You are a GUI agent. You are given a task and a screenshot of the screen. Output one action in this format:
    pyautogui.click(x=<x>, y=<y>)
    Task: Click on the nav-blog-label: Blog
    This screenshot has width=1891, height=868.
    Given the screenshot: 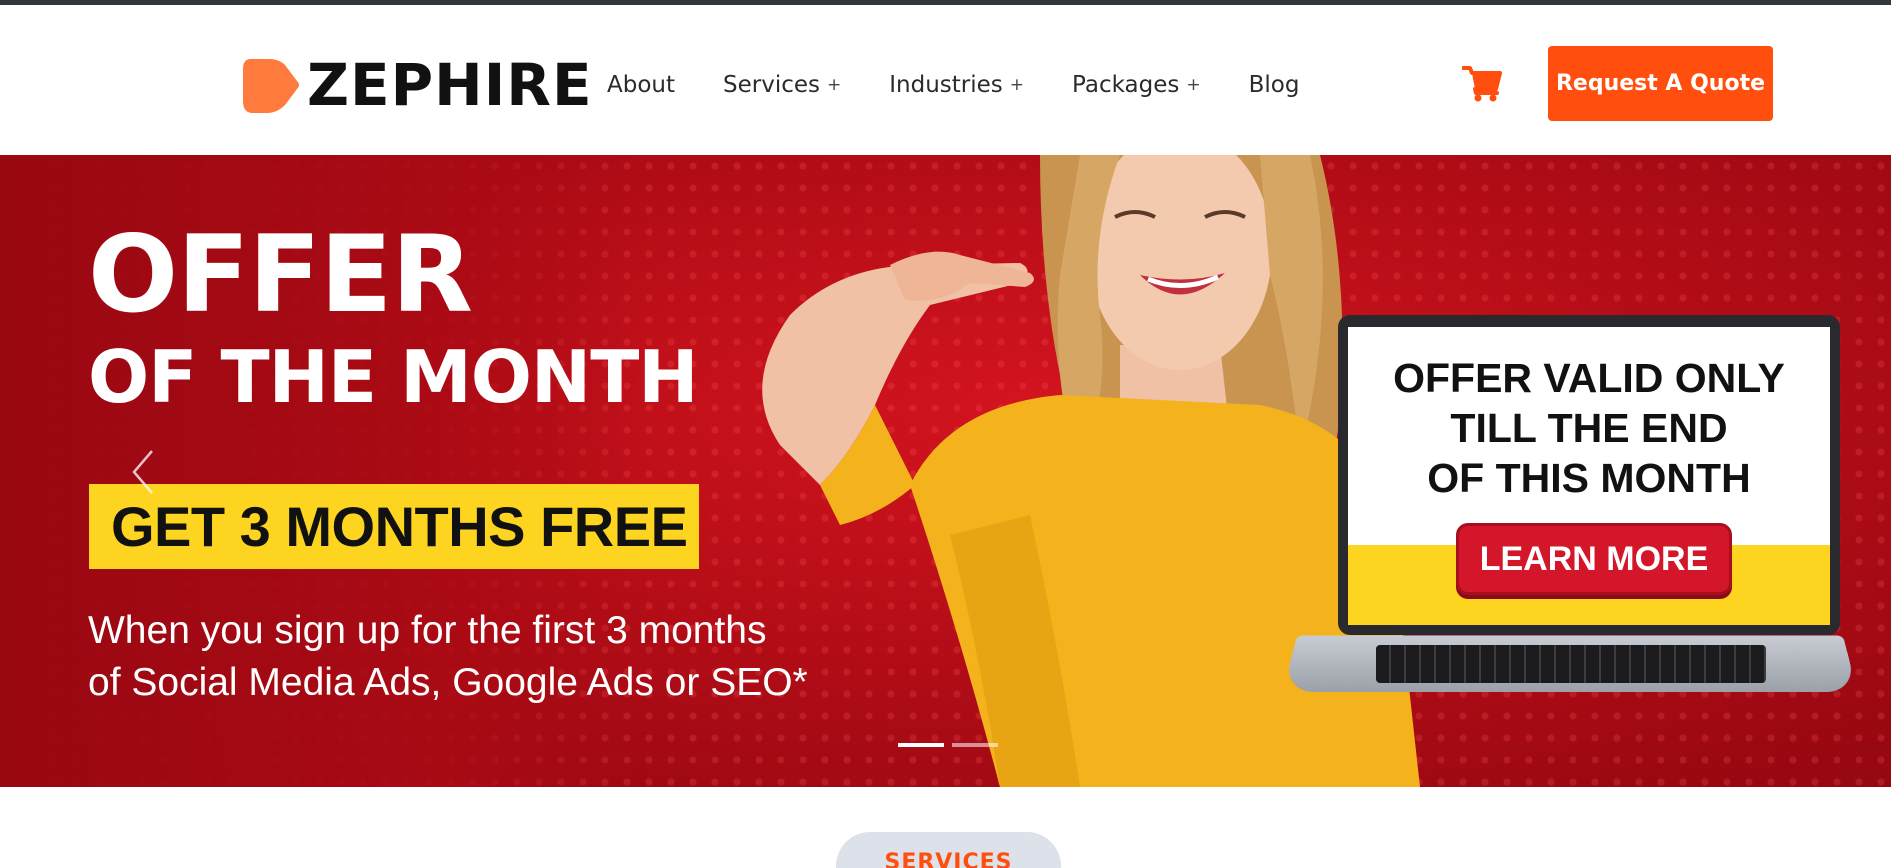 What is the action you would take?
    pyautogui.click(x=1274, y=85)
    